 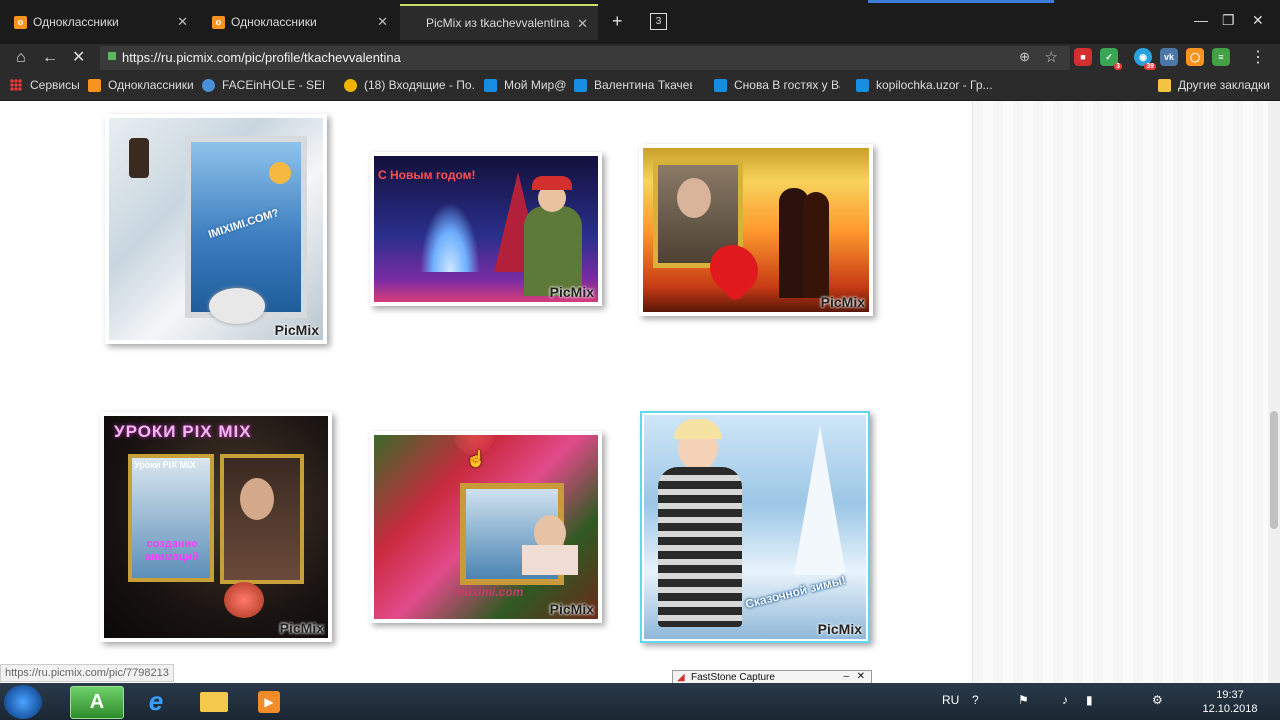 What do you see at coordinates (87, 673) in the screenshot?
I see `link-status-bubble: https://ru.picmix.com/pic/7798213` at bounding box center [87, 673].